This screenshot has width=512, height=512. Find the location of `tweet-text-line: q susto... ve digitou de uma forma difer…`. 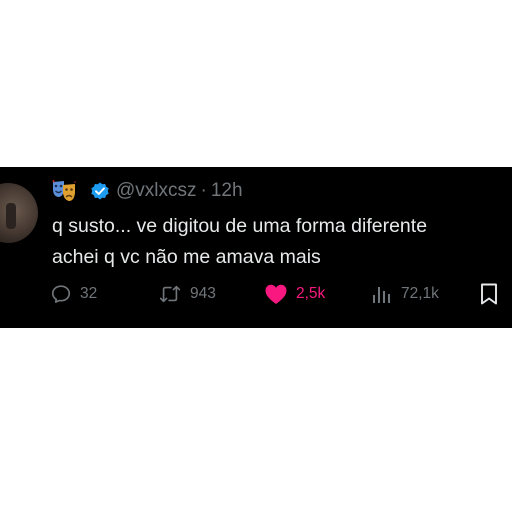

tweet-text-line: q susto... ve digitou de uma forma difer… is located at coordinates (240, 226).